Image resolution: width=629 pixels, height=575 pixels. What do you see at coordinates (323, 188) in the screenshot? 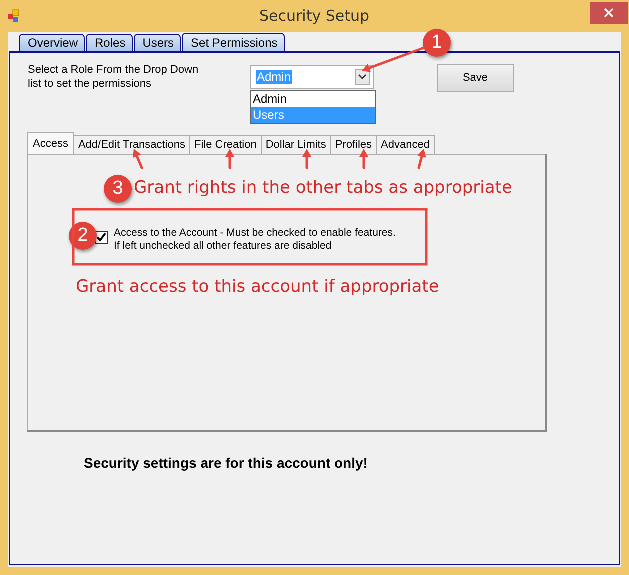
I see `annotation-text: Grant rights in the other tabs as appropriate` at bounding box center [323, 188].